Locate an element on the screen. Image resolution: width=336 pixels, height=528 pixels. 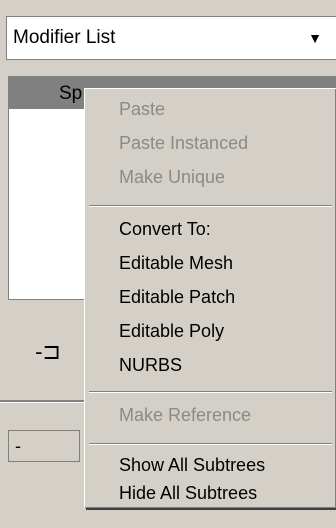
pin-stack-icon: -⊐ is located at coordinates (48, 352).